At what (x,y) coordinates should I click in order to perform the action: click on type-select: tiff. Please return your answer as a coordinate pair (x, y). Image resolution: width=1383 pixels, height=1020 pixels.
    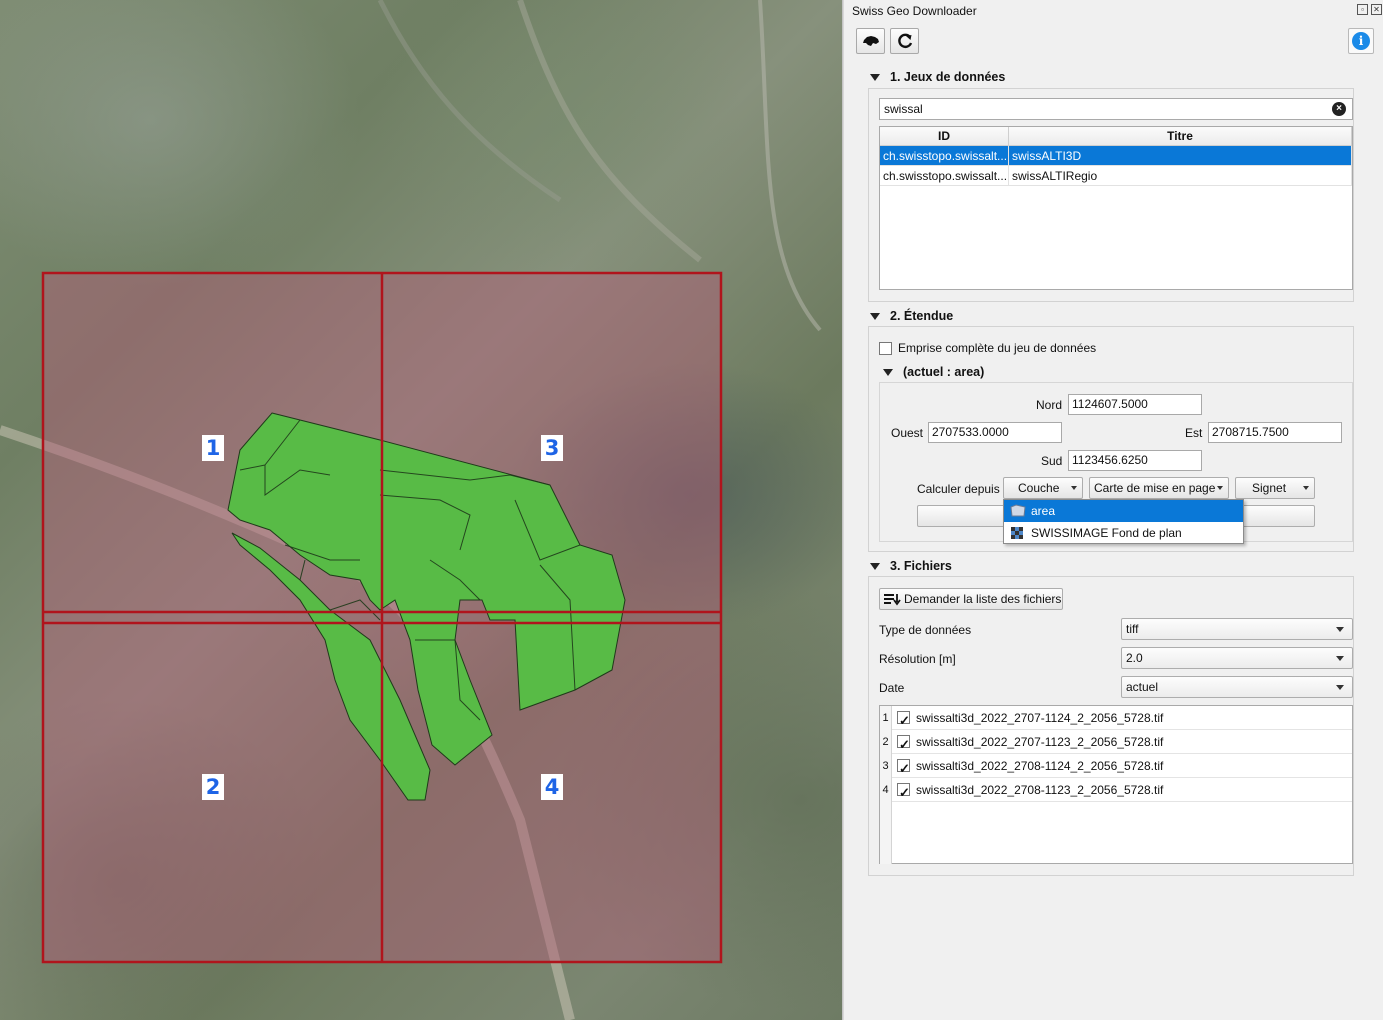
    Looking at the image, I should click on (1237, 629).